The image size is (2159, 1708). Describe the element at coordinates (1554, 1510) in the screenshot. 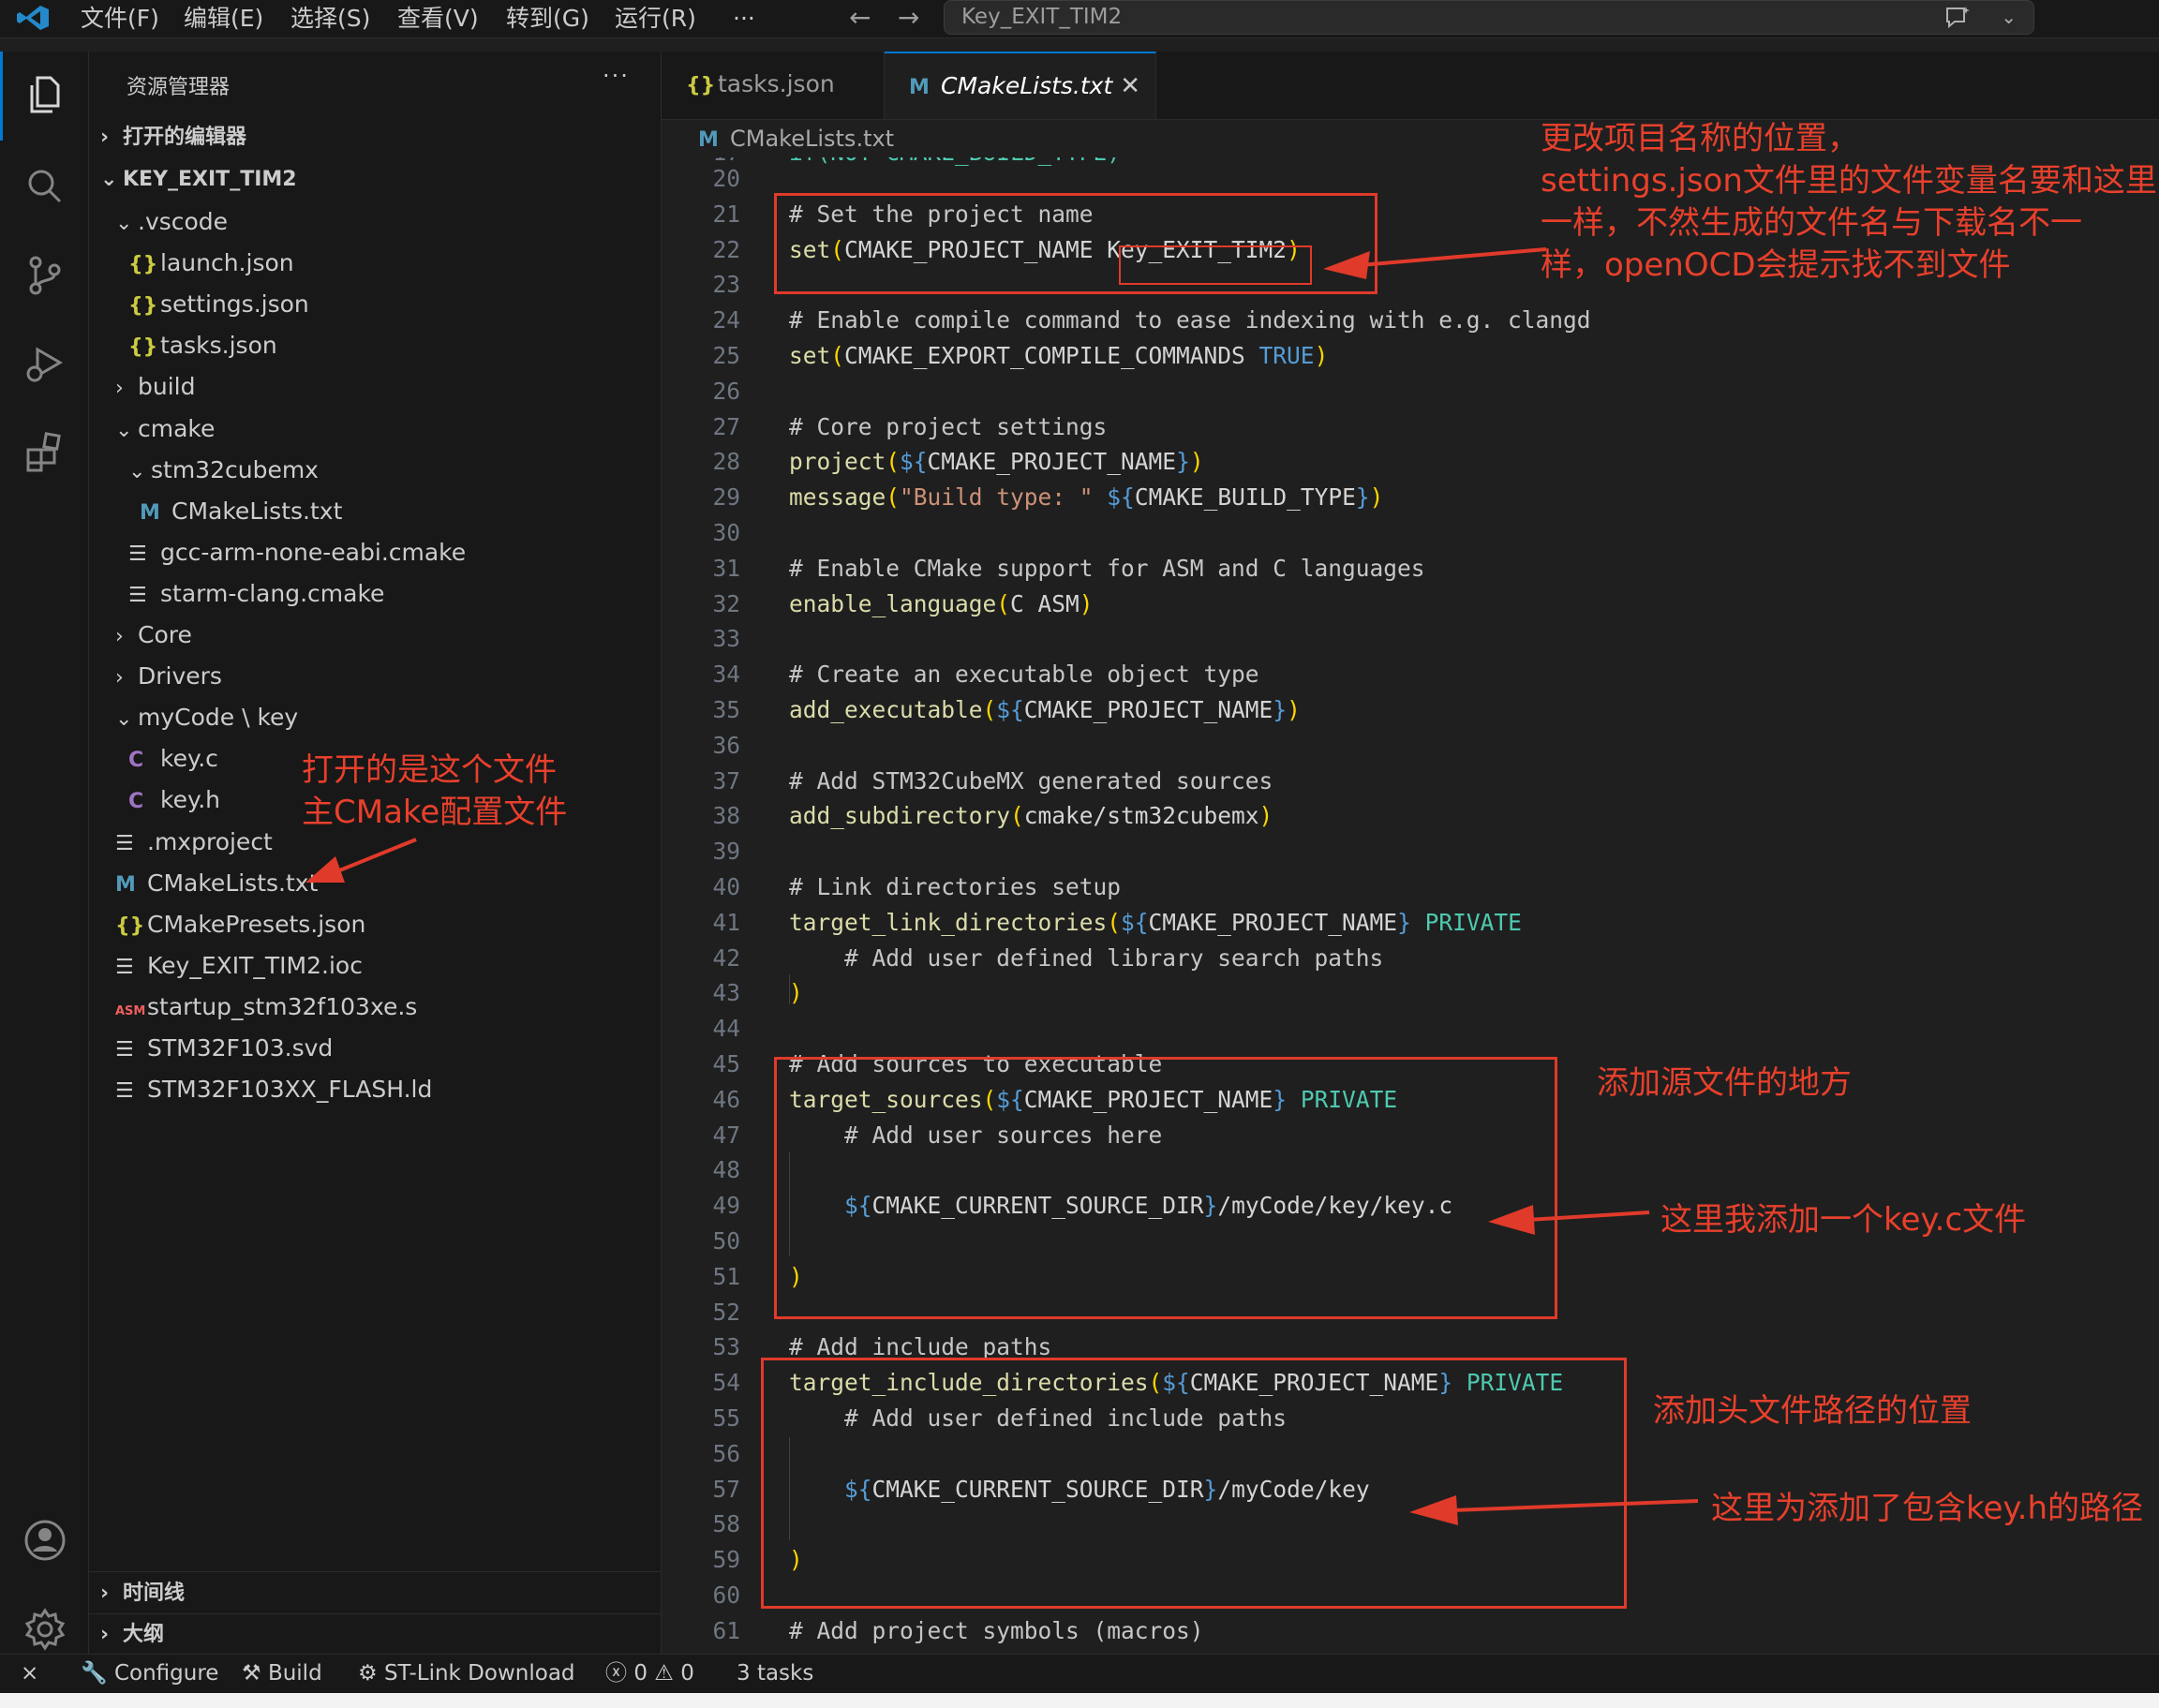

I see `arrow-key-h` at that location.